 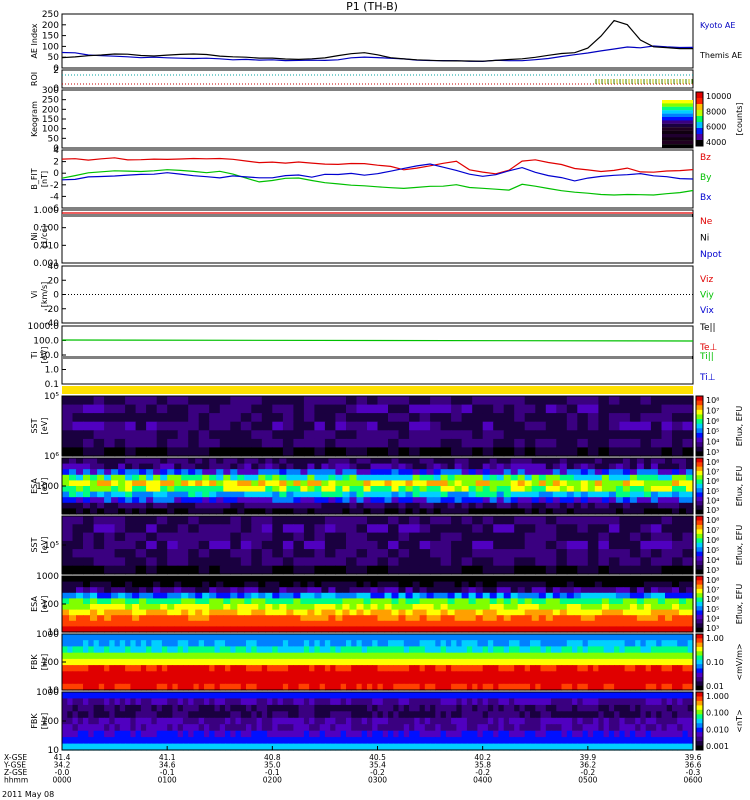 I want to click on sst-elec-colorbar-step, so click(x=699, y=541).